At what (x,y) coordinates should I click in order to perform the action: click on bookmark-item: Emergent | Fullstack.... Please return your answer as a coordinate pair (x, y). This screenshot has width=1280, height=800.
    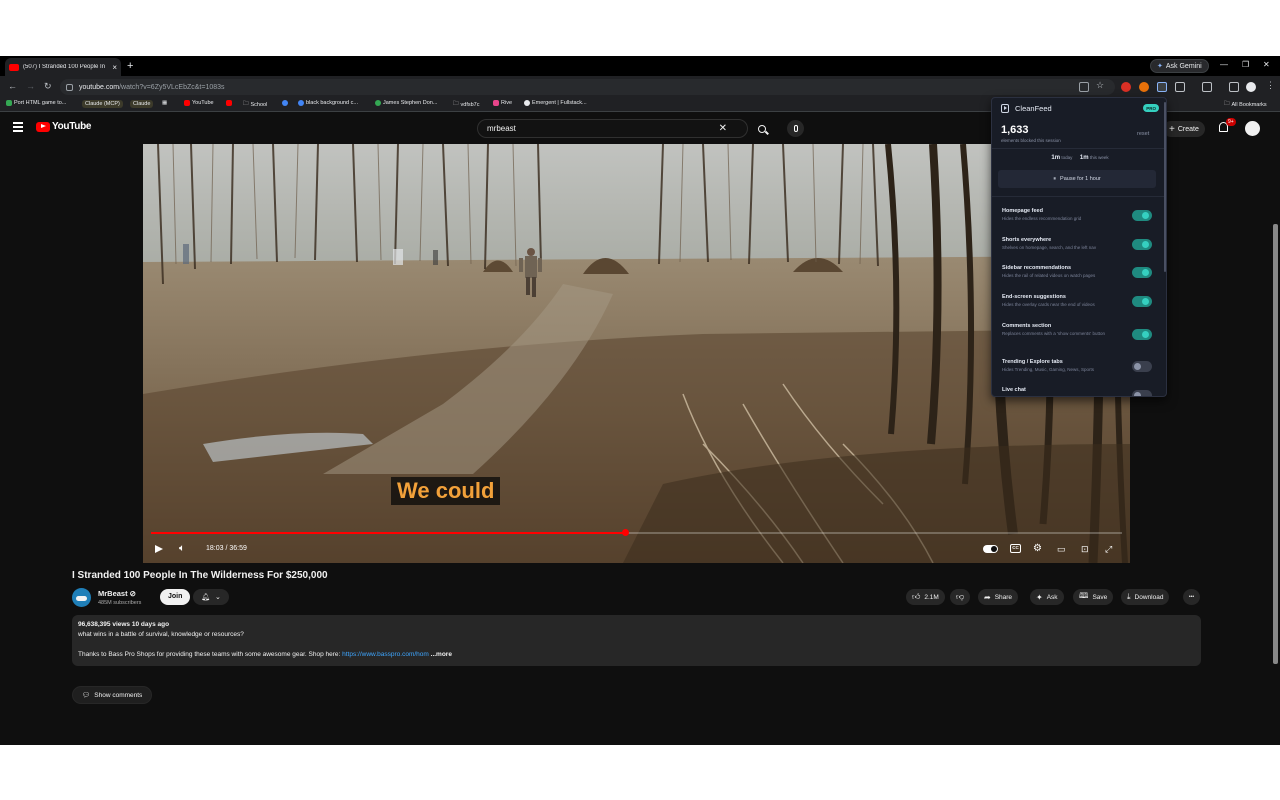
    Looking at the image, I should click on (555, 103).